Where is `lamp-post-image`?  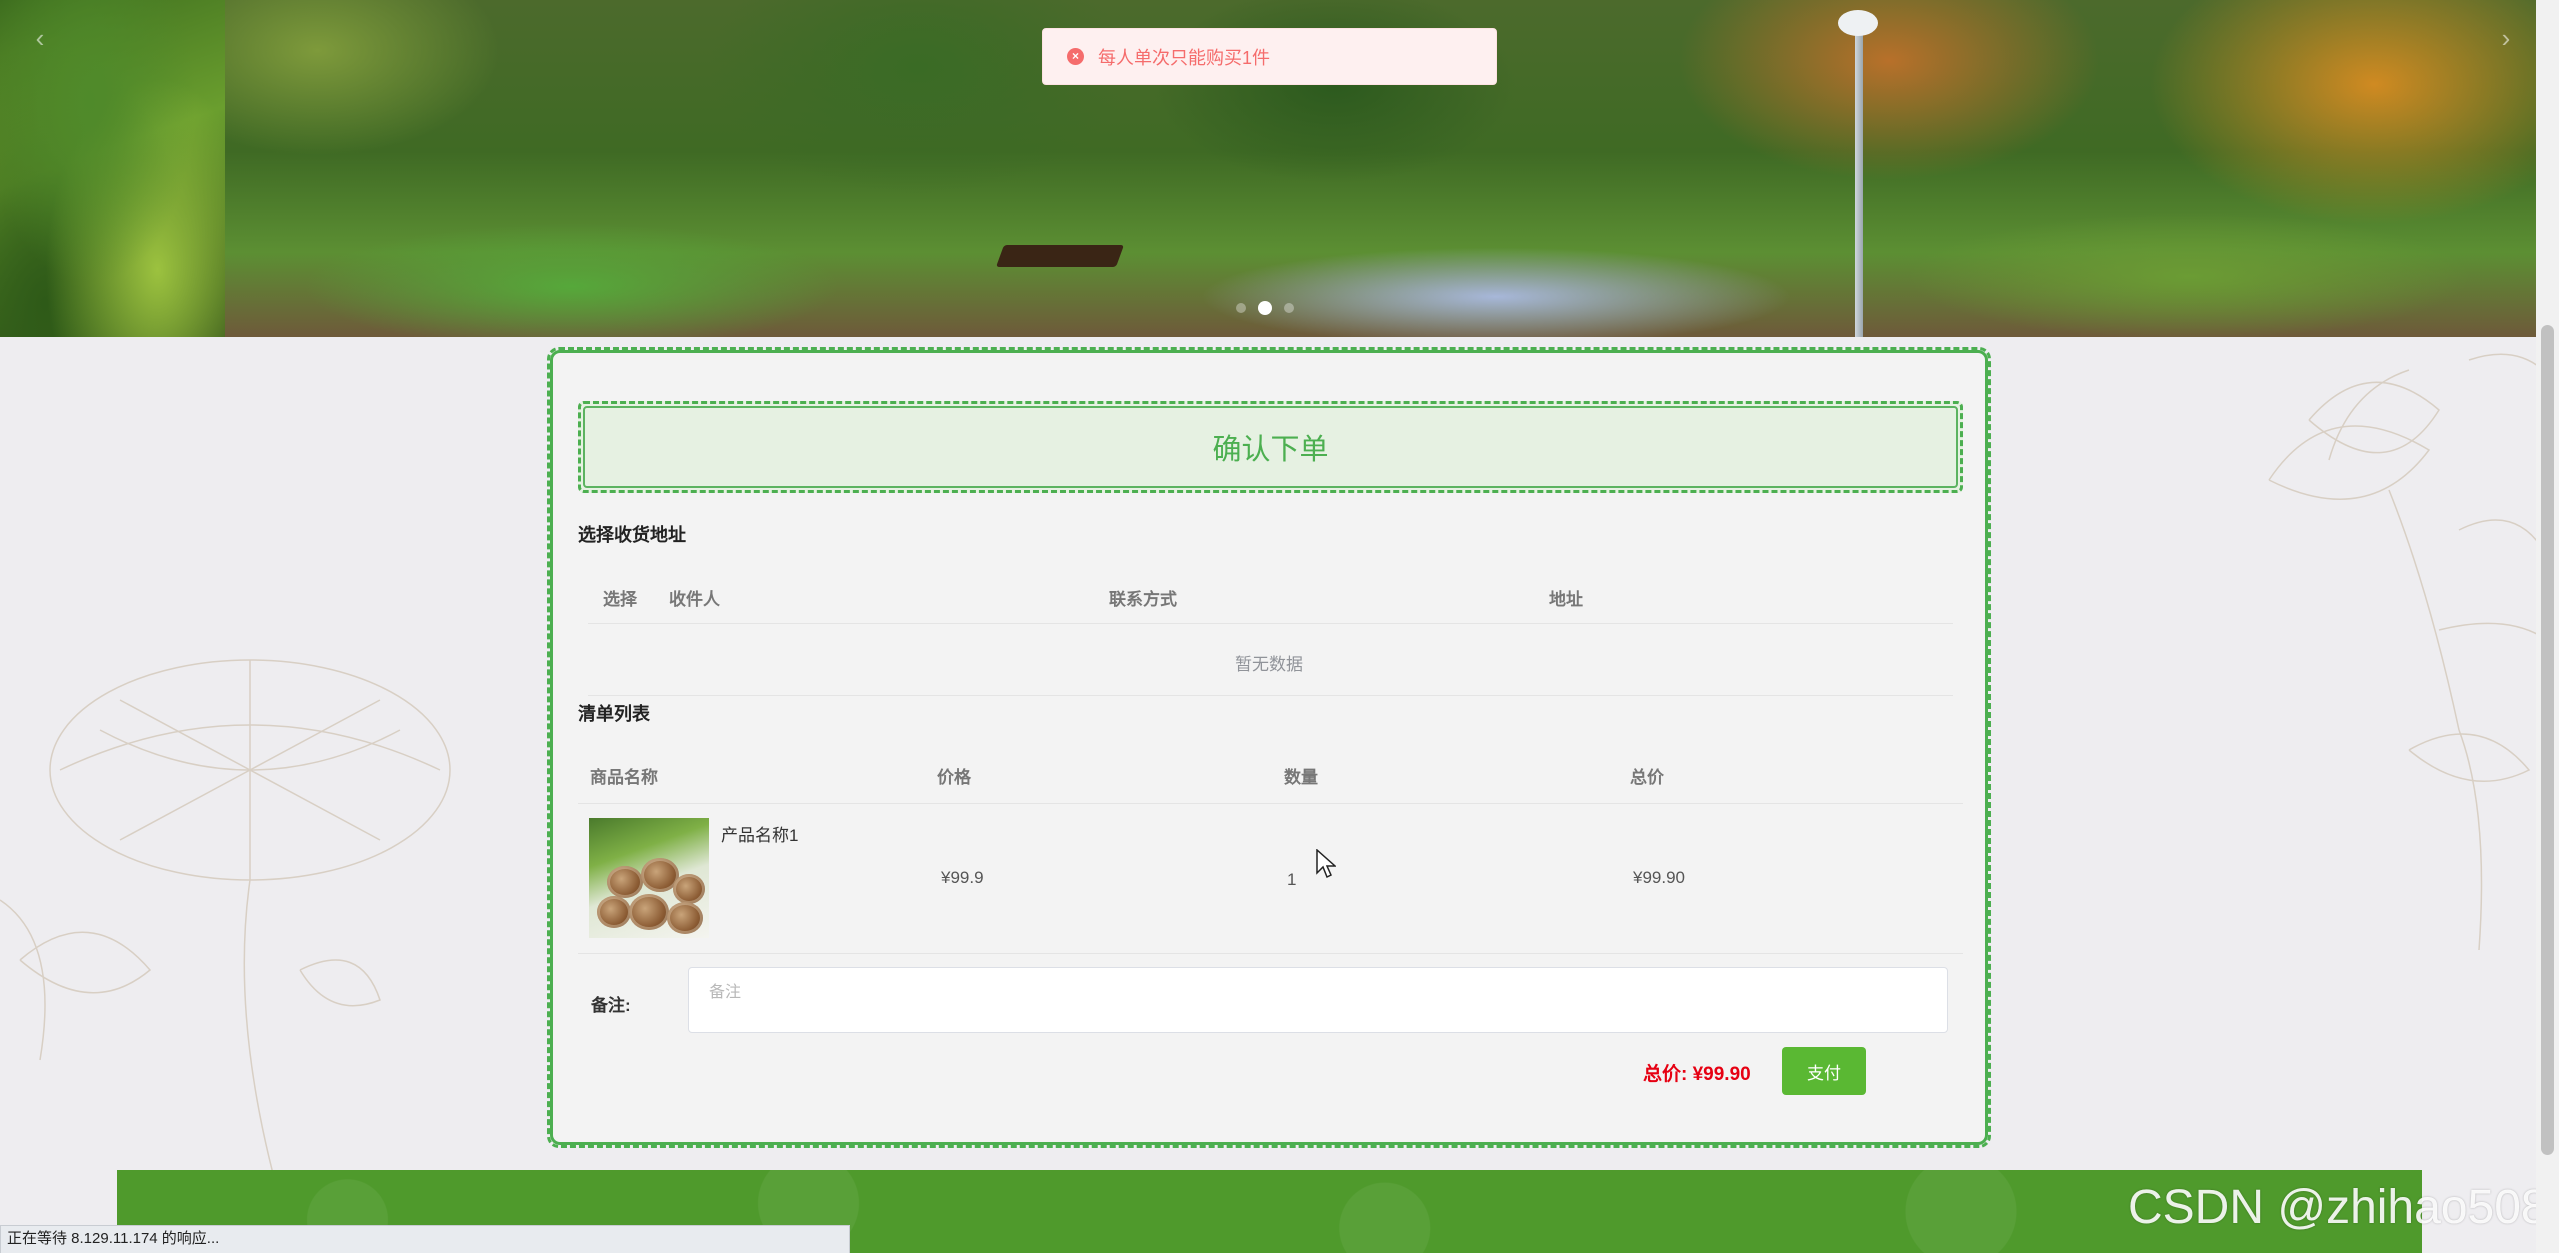
lamp-post-image is located at coordinates (1859, 178).